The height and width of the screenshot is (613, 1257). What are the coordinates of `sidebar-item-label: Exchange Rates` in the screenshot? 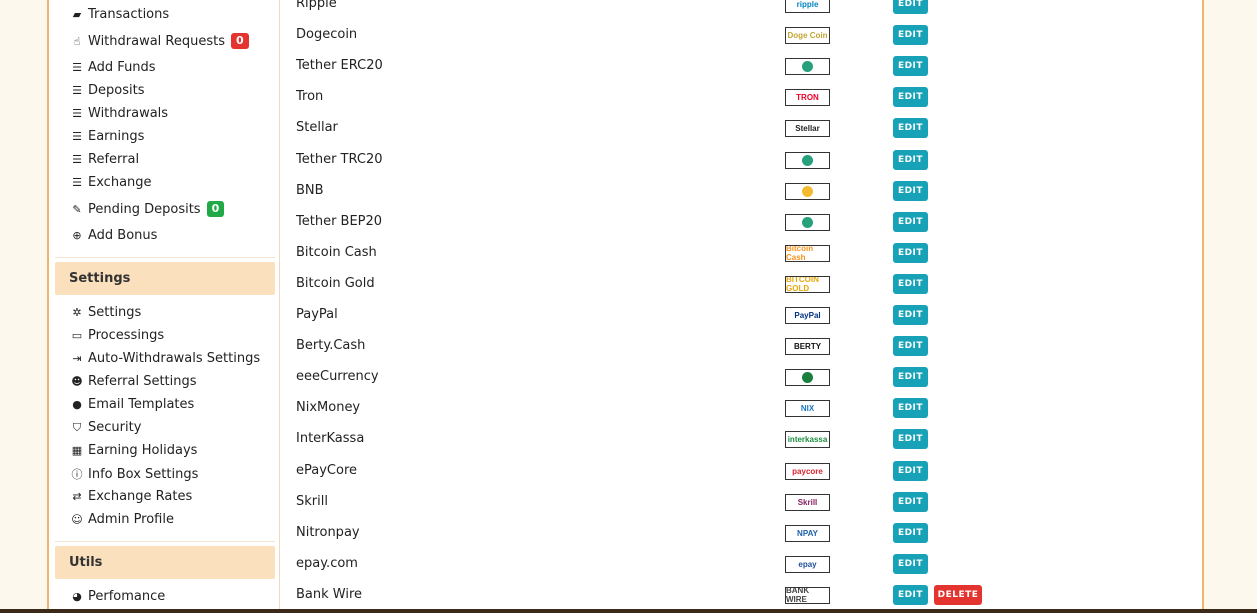 It's located at (140, 496).